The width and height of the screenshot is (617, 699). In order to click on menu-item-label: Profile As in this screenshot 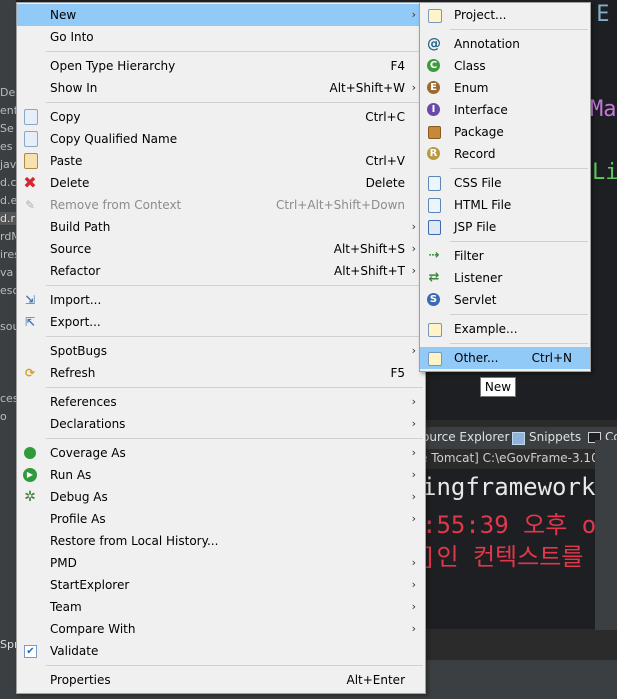, I will do `click(78, 519)`.